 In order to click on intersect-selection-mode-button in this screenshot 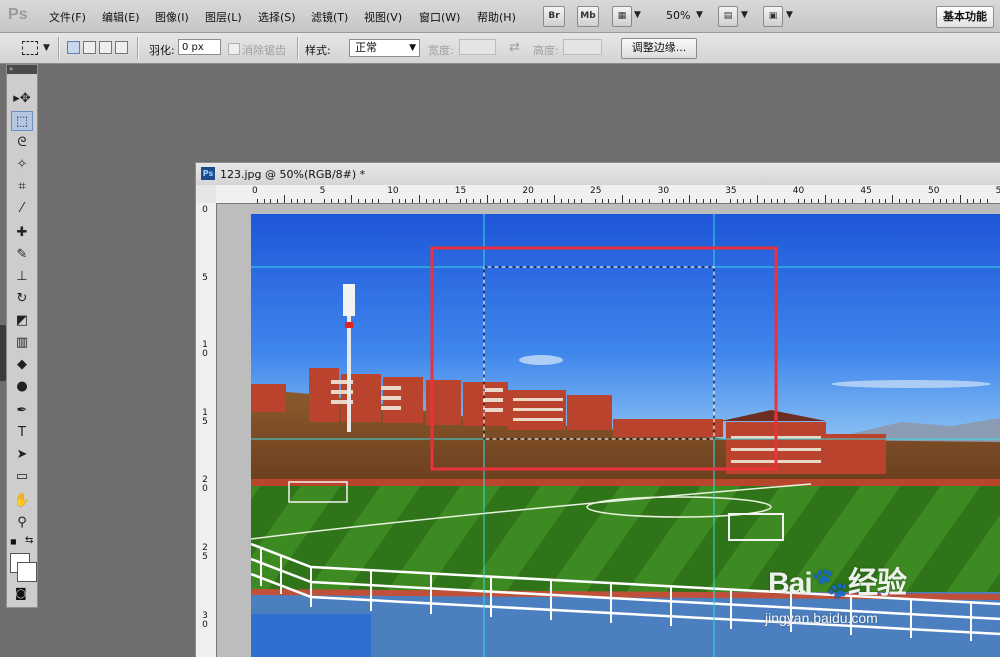, I will do `click(121, 47)`.